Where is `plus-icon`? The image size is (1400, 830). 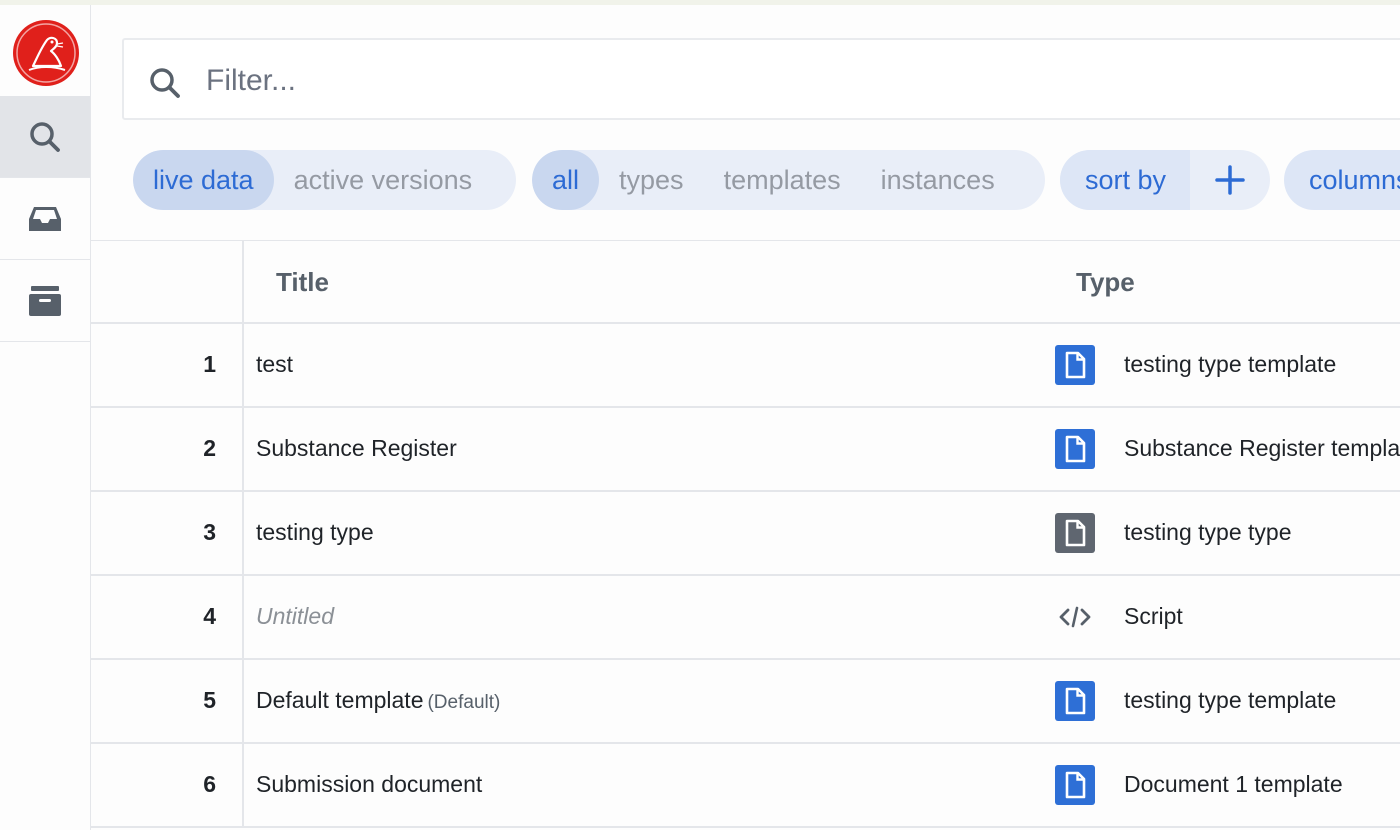 plus-icon is located at coordinates (1230, 180).